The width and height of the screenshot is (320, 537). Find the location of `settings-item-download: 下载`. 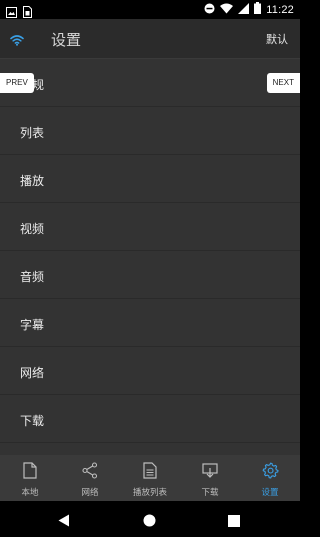

settings-item-download: 下载 is located at coordinates (150, 419).